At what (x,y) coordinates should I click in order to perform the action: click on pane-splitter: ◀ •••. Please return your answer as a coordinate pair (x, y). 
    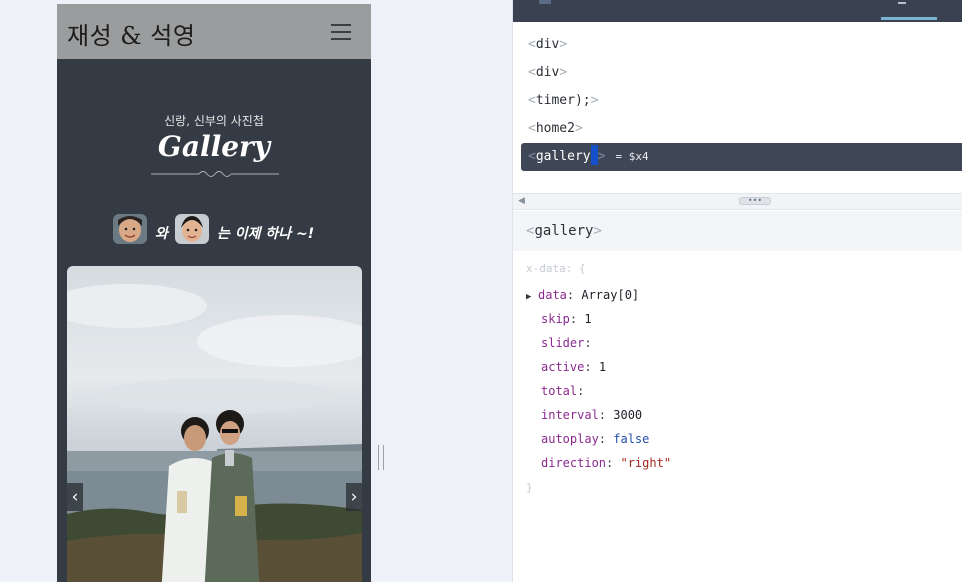
    Looking at the image, I should click on (737, 201).